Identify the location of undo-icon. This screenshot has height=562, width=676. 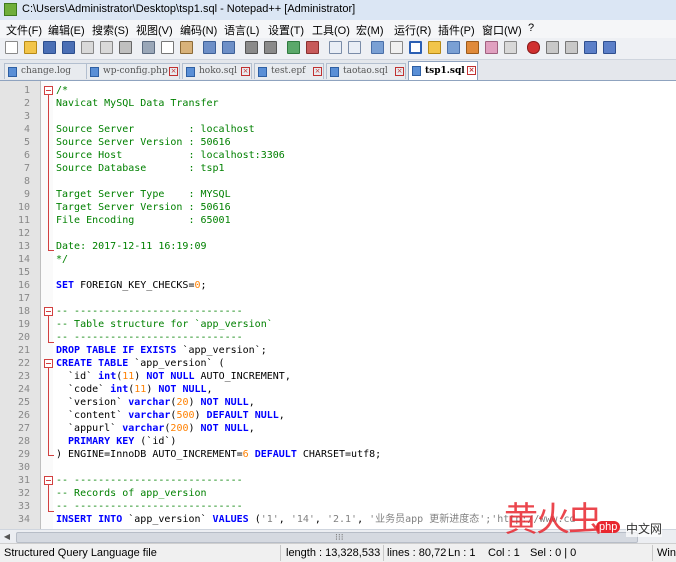
(209, 47).